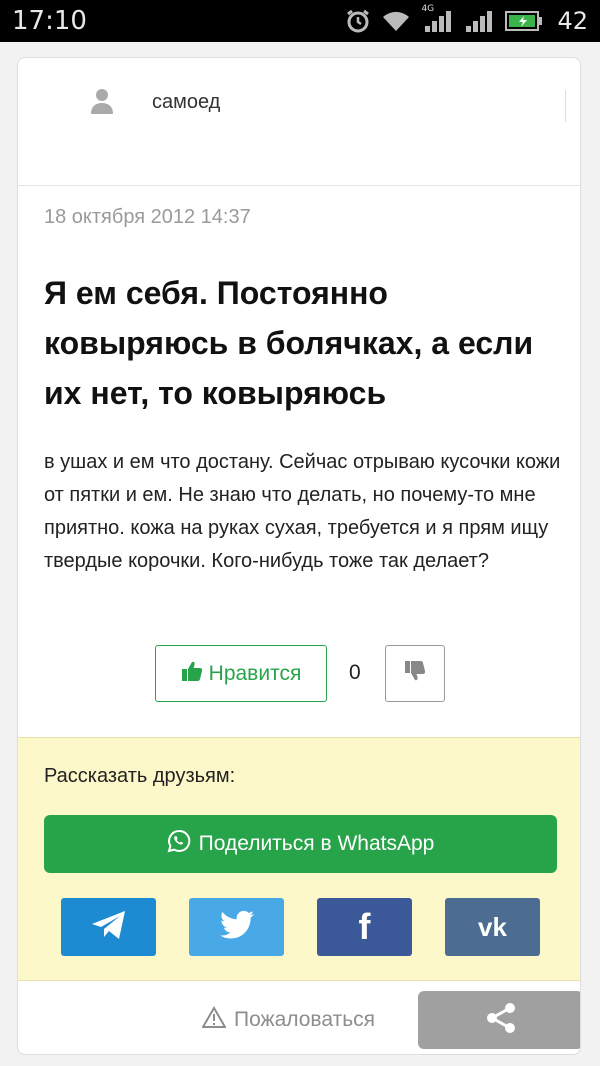 This screenshot has width=600, height=1066. I want to click on twitter-share-button, so click(236, 927).